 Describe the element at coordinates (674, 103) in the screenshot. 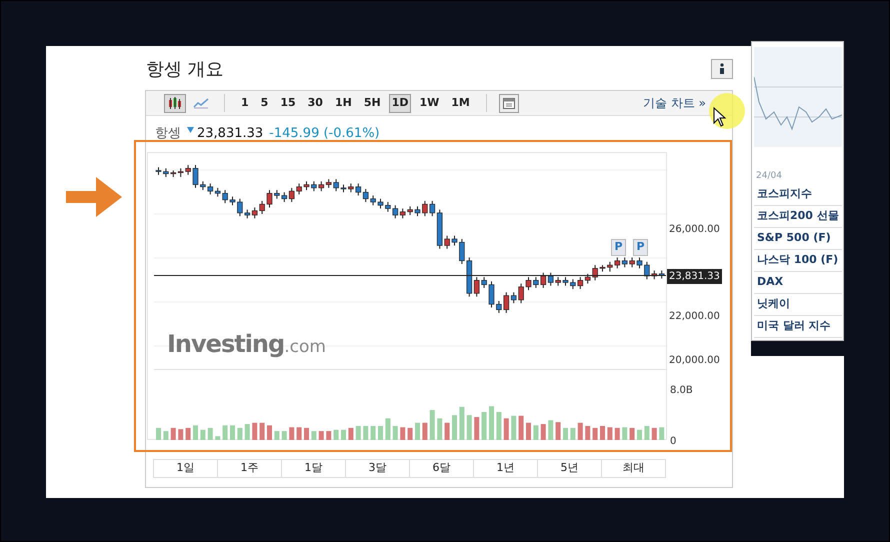

I see `technical-chart-link: 기술 차트 »` at that location.